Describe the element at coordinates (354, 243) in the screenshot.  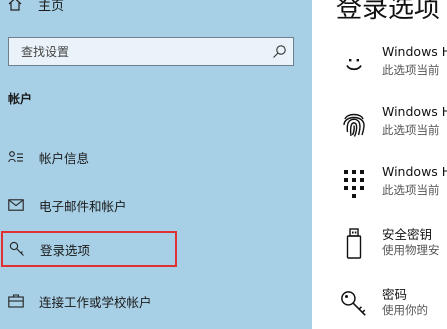
I see `usb-key-icon` at that location.